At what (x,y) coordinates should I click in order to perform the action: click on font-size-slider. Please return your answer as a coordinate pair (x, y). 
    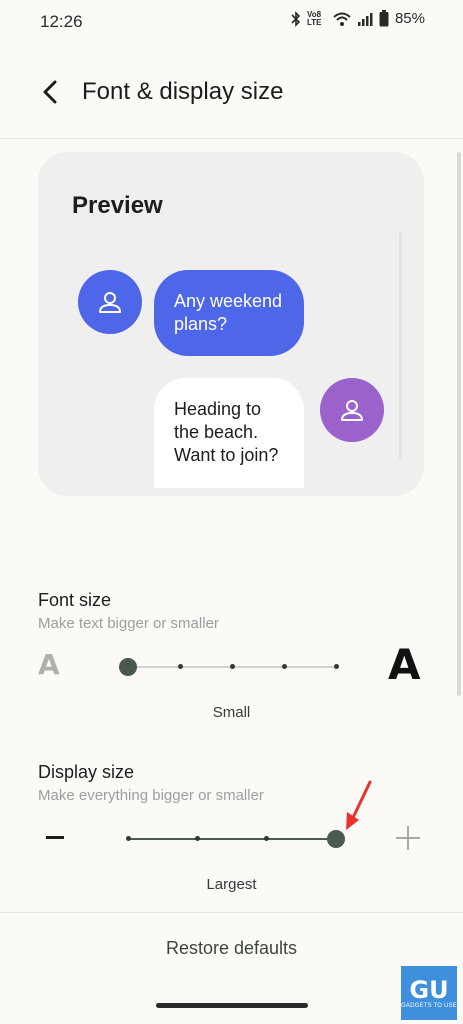
    Looking at the image, I should click on (229, 667).